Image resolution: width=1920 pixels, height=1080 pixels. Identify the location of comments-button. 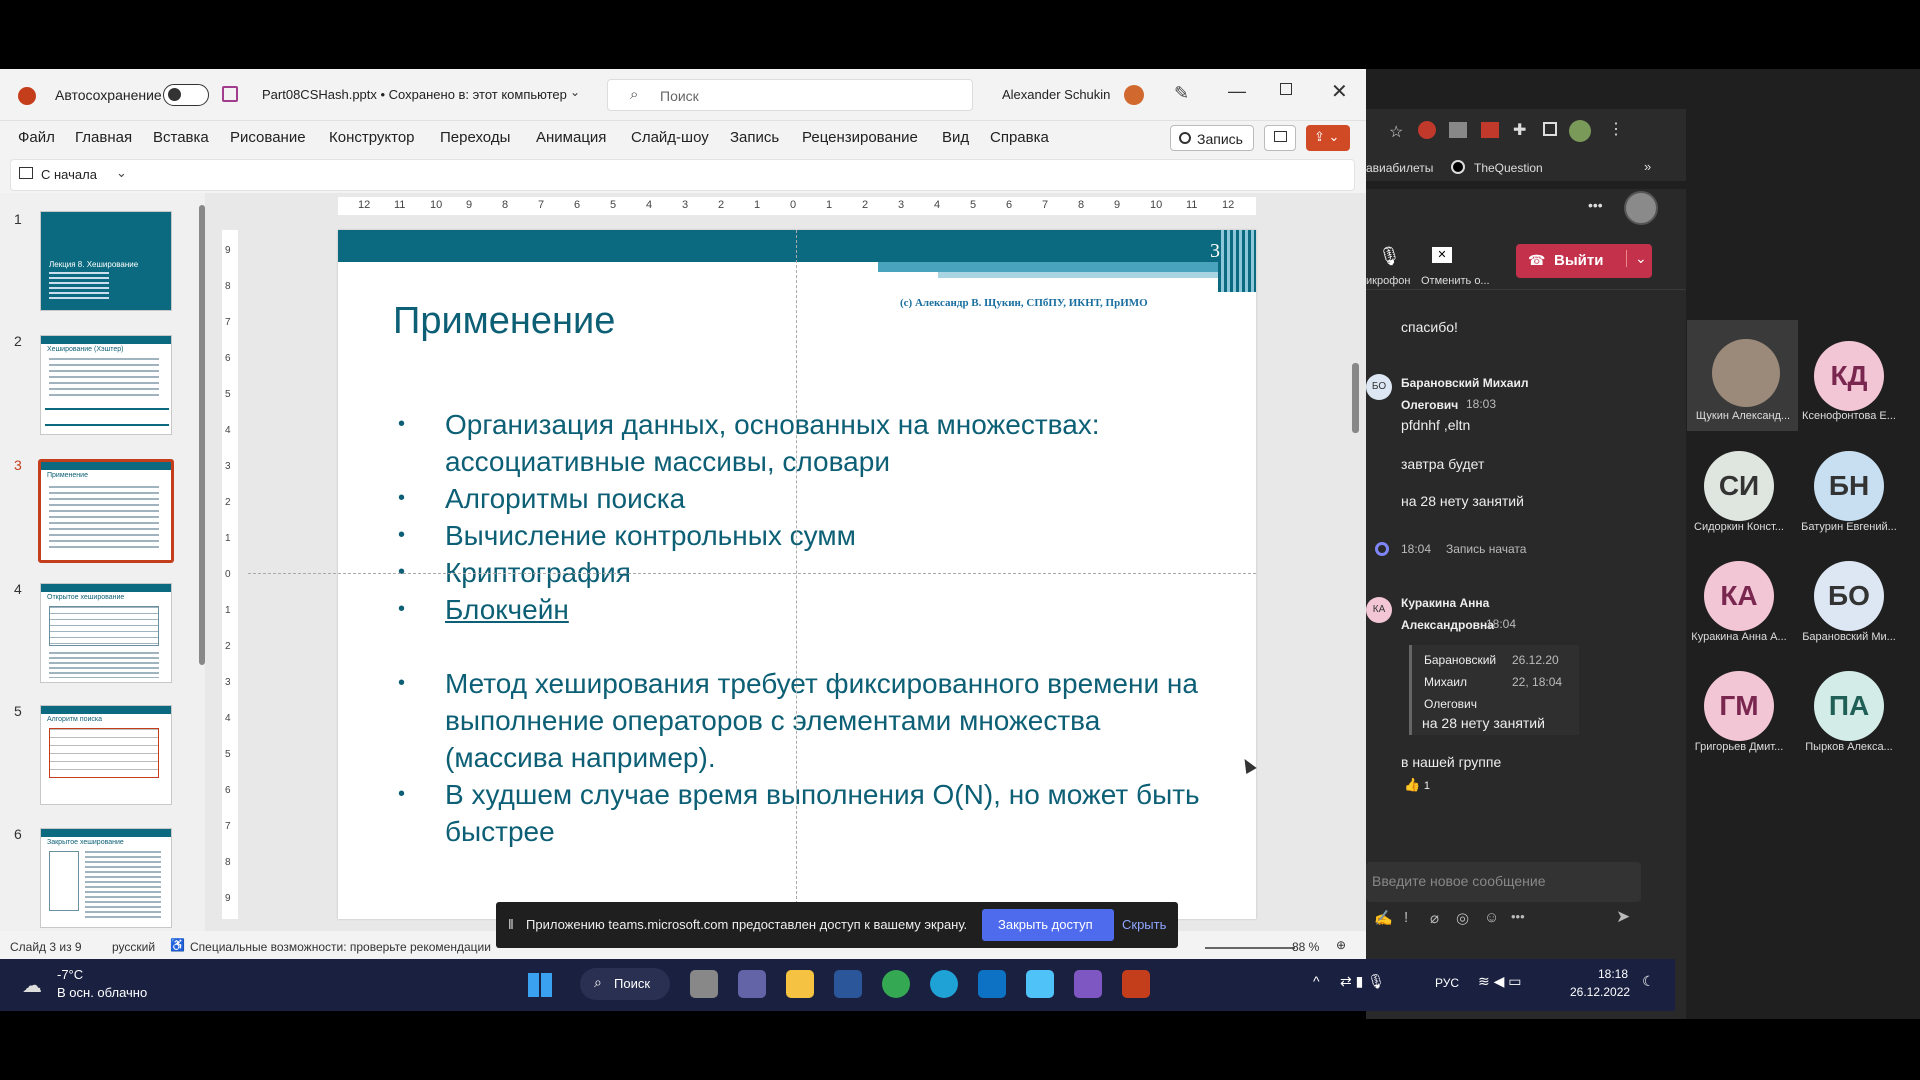
(1280, 138).